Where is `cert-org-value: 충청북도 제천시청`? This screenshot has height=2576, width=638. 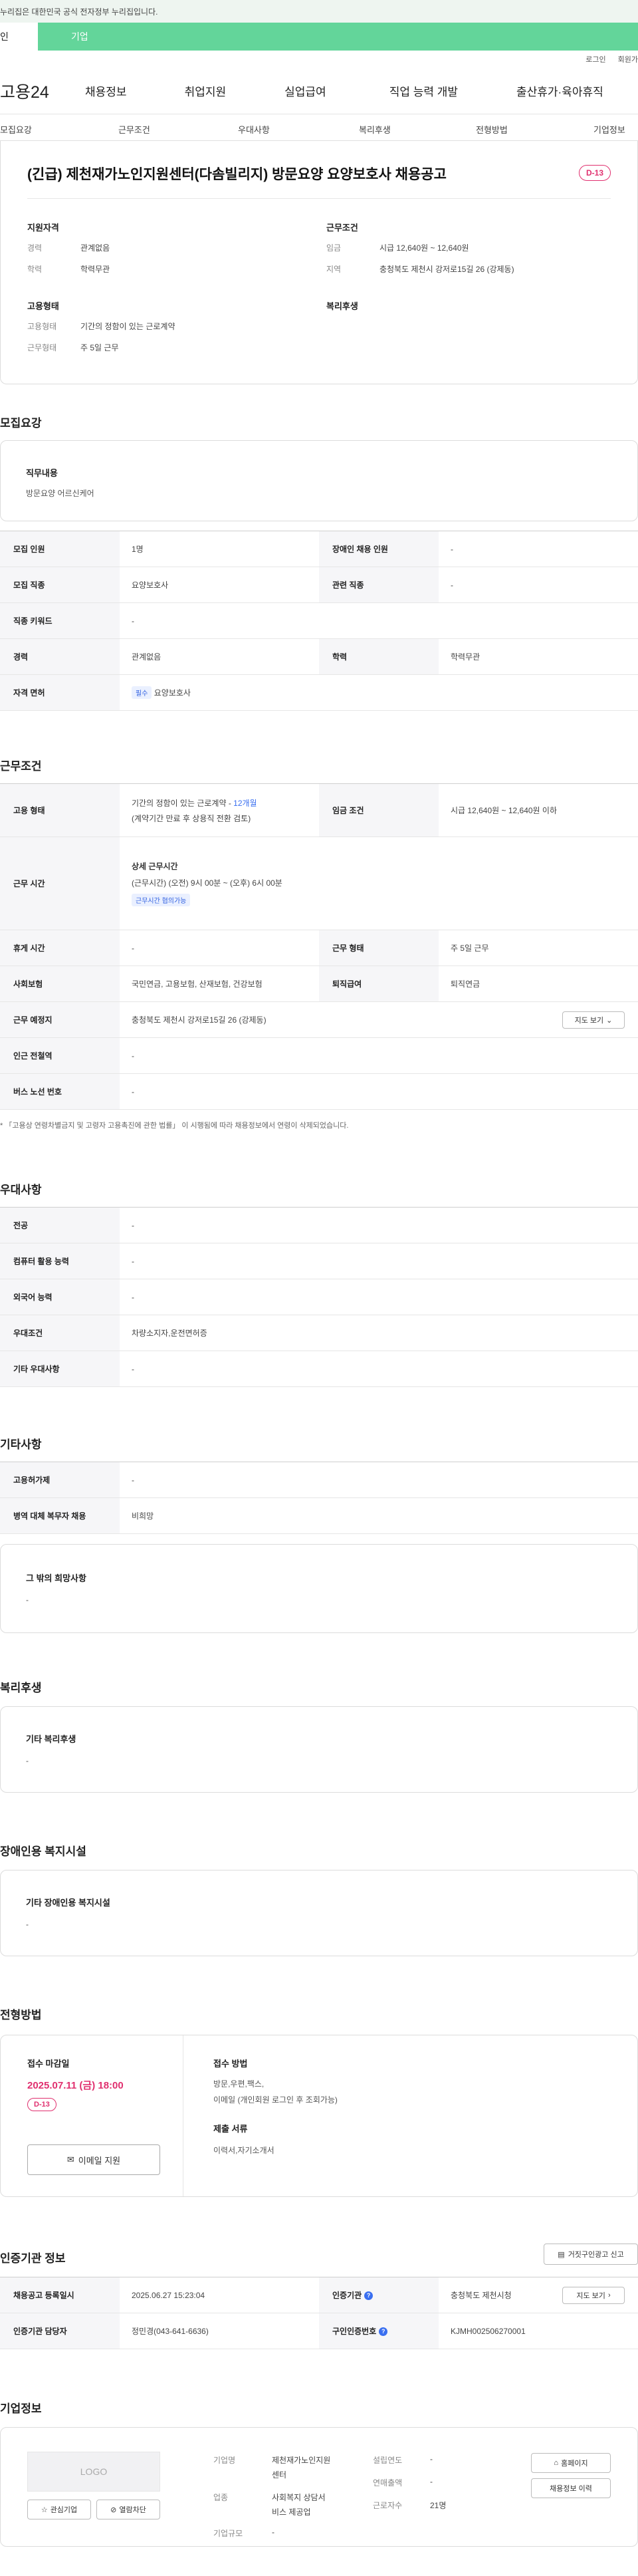
cert-org-value: 충청북도 제천시청 is located at coordinates (481, 2295).